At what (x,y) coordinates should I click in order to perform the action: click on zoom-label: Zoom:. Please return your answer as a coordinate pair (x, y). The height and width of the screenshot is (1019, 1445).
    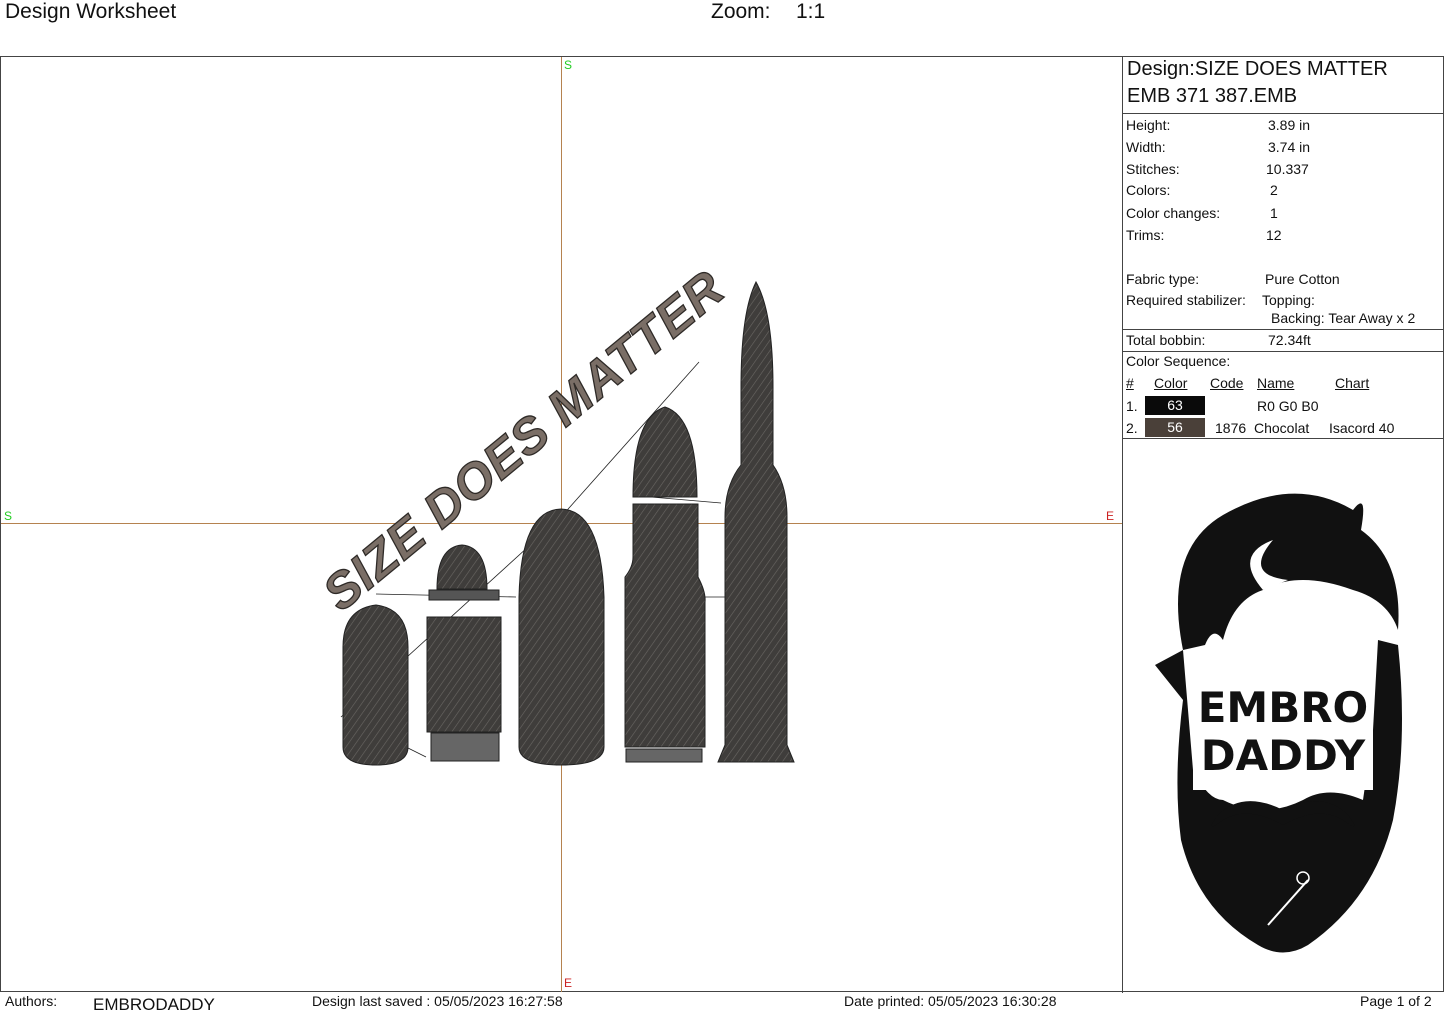
    Looking at the image, I should click on (741, 11).